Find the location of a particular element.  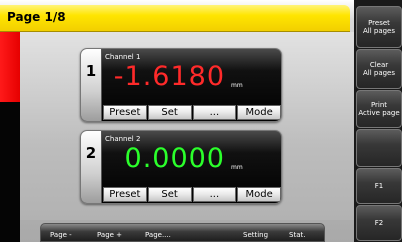

softkey-blank is located at coordinates (379, 148).